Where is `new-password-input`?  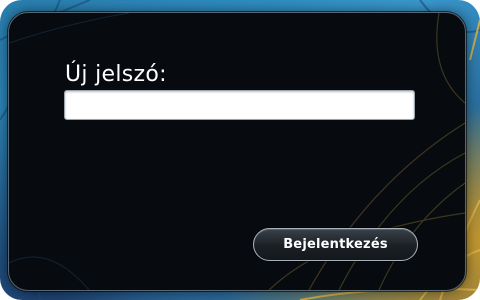 new-password-input is located at coordinates (239, 105).